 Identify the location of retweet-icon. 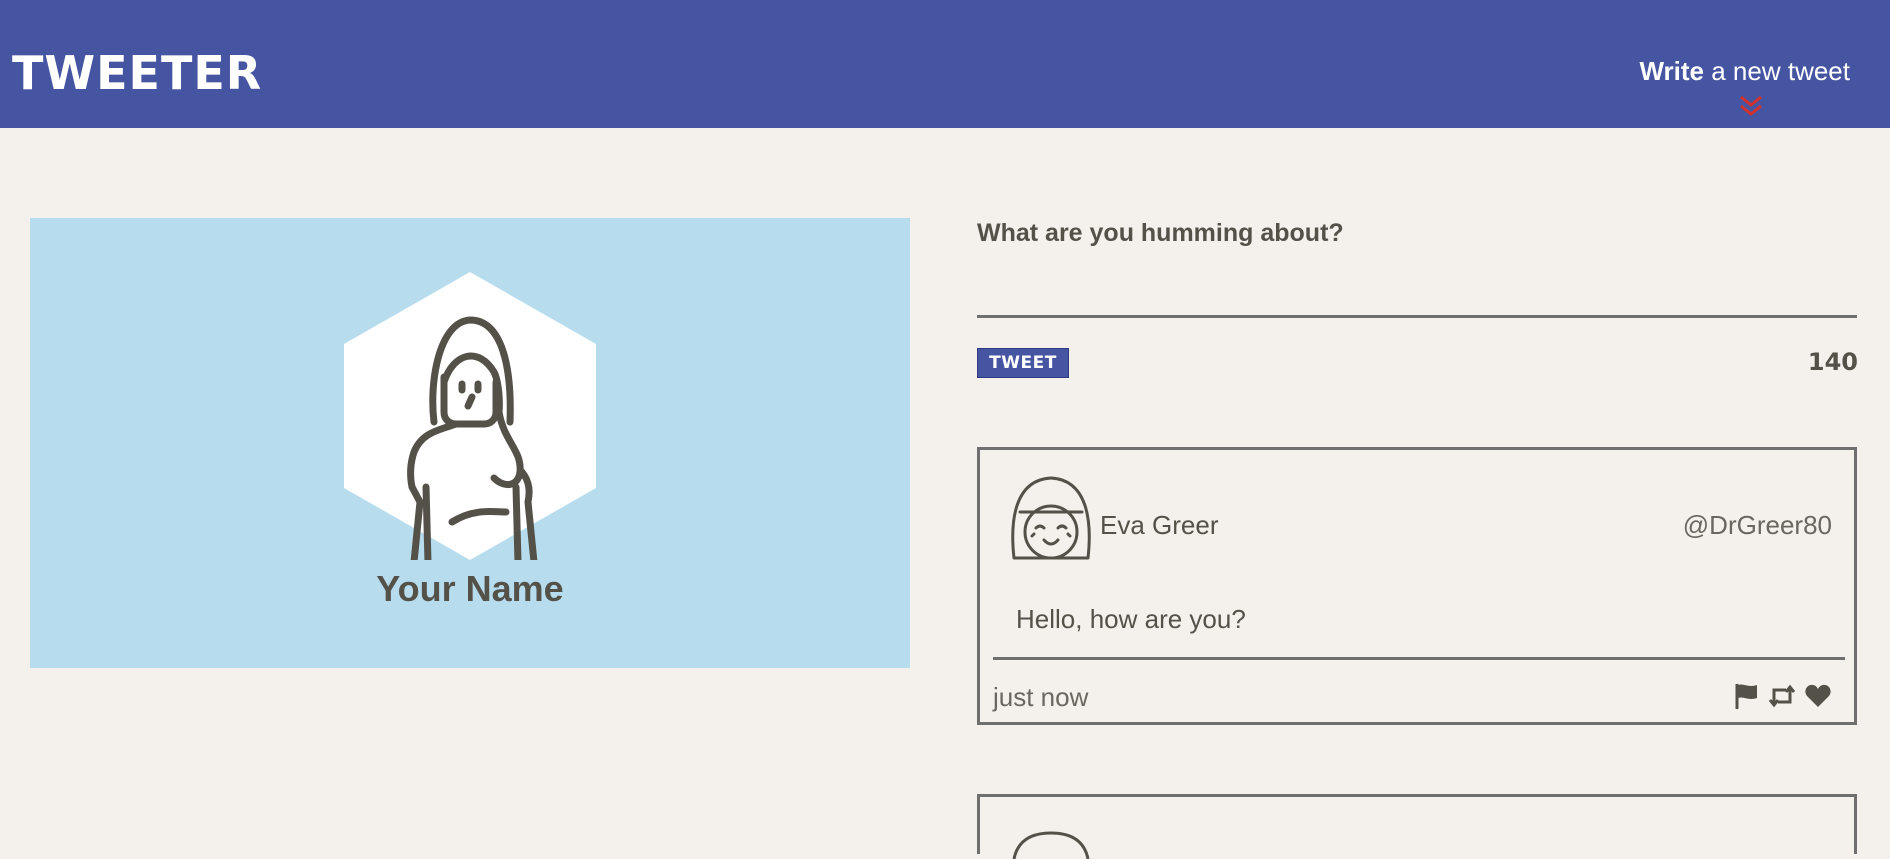
(1782, 696).